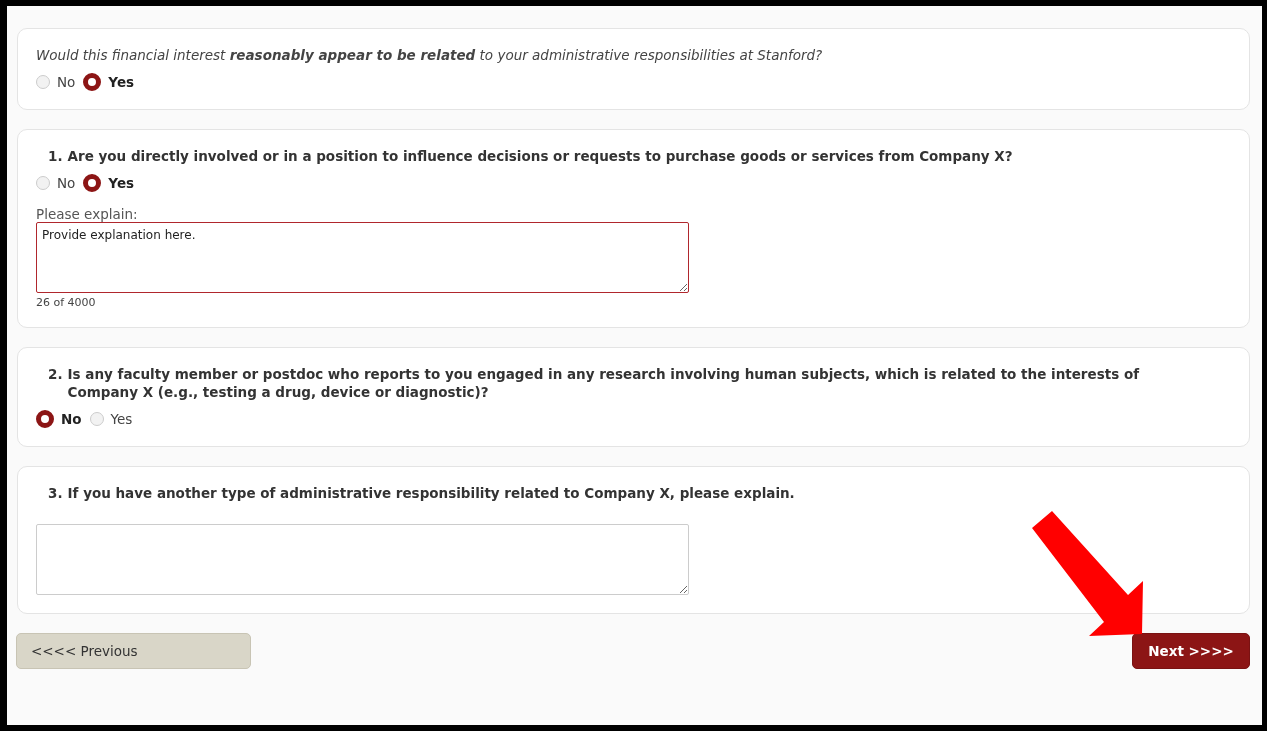  Describe the element at coordinates (55, 156) in the screenshot. I see `question-number: 1.` at that location.